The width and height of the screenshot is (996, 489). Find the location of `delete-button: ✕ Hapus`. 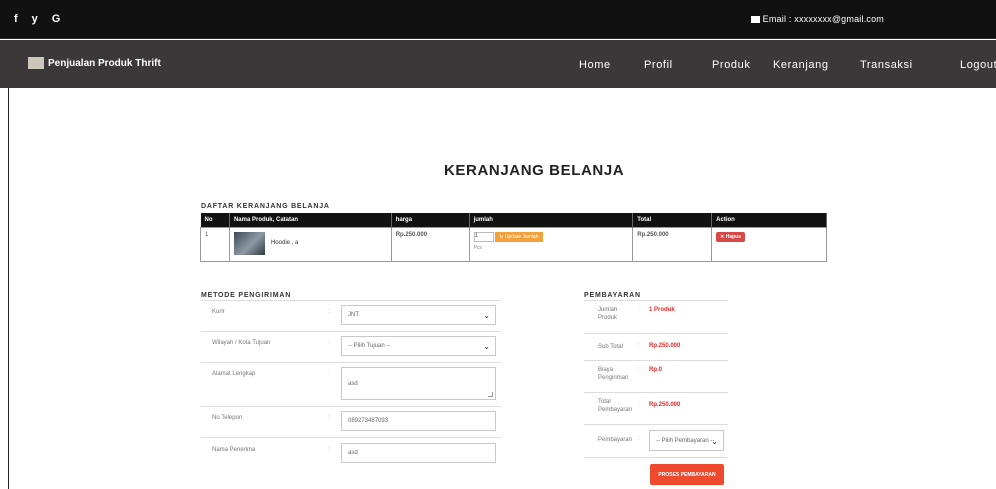

delete-button: ✕ Hapus is located at coordinates (731, 236).